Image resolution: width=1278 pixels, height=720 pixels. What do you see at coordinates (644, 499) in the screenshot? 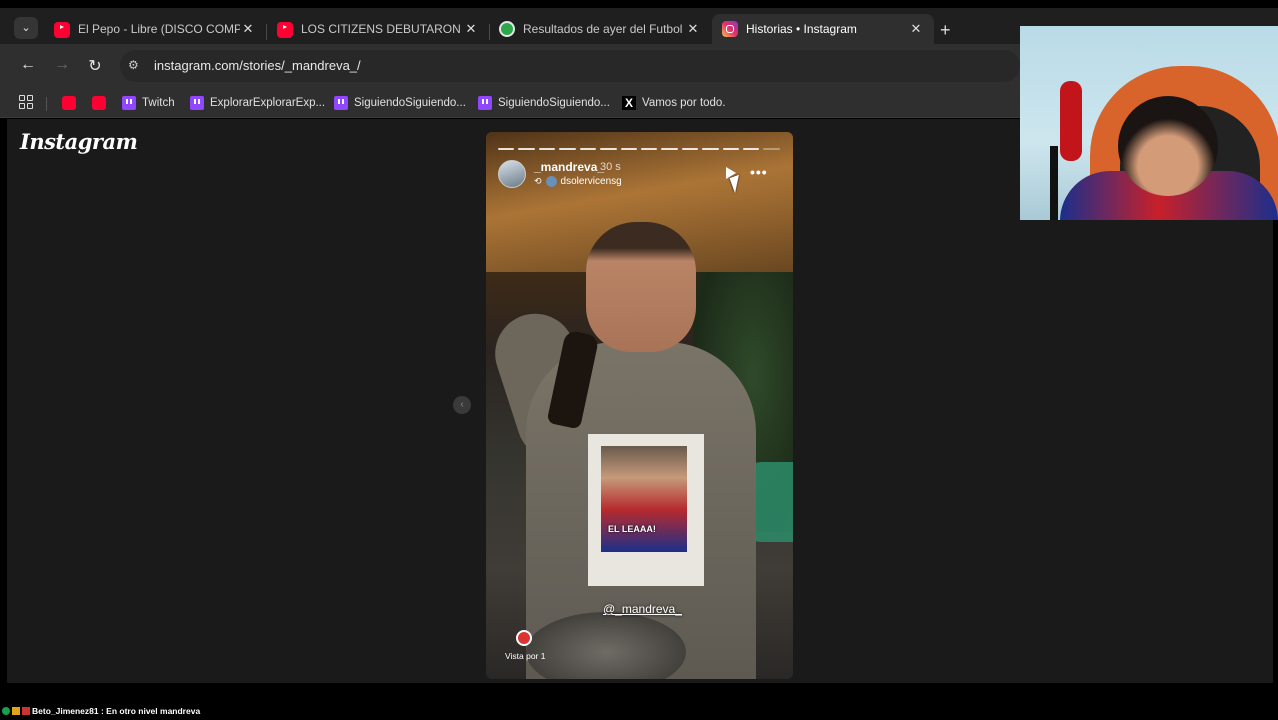
I see `printed-photo-image` at bounding box center [644, 499].